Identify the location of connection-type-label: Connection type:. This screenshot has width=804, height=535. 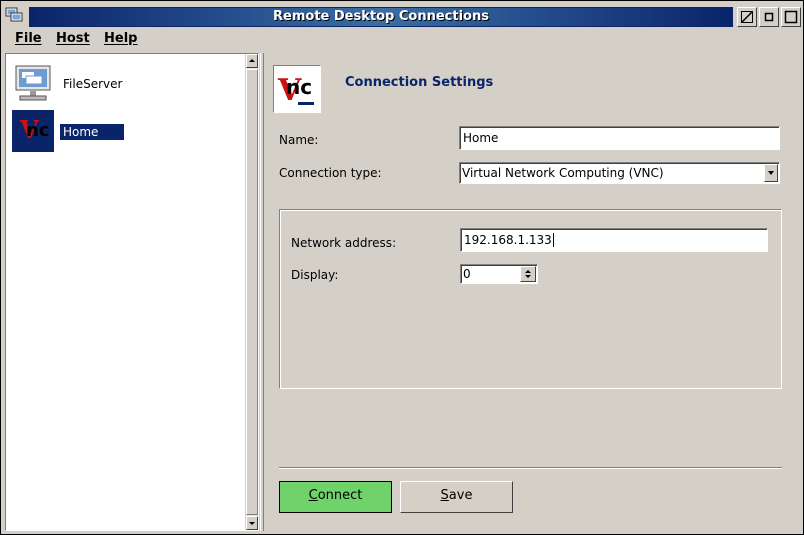
(330, 173).